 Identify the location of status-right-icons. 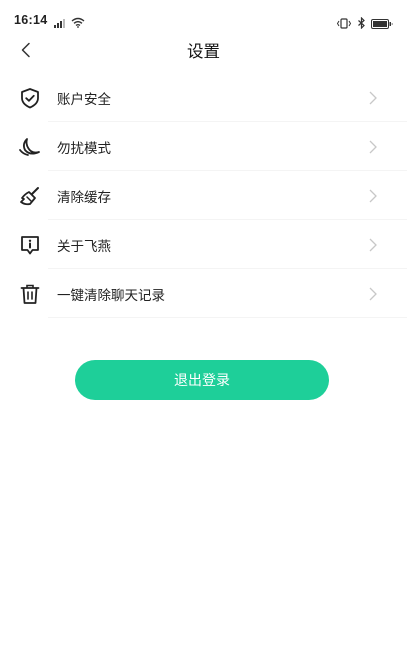
(364, 23).